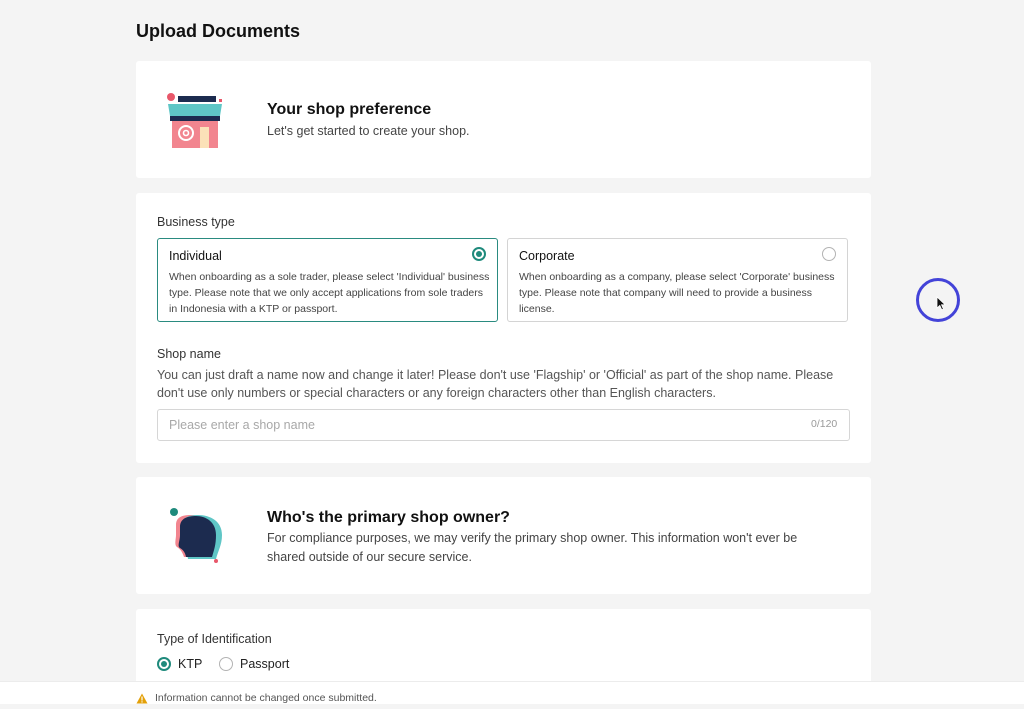 This screenshot has width=1024, height=709. I want to click on ktp-option: KTP, so click(179, 664).